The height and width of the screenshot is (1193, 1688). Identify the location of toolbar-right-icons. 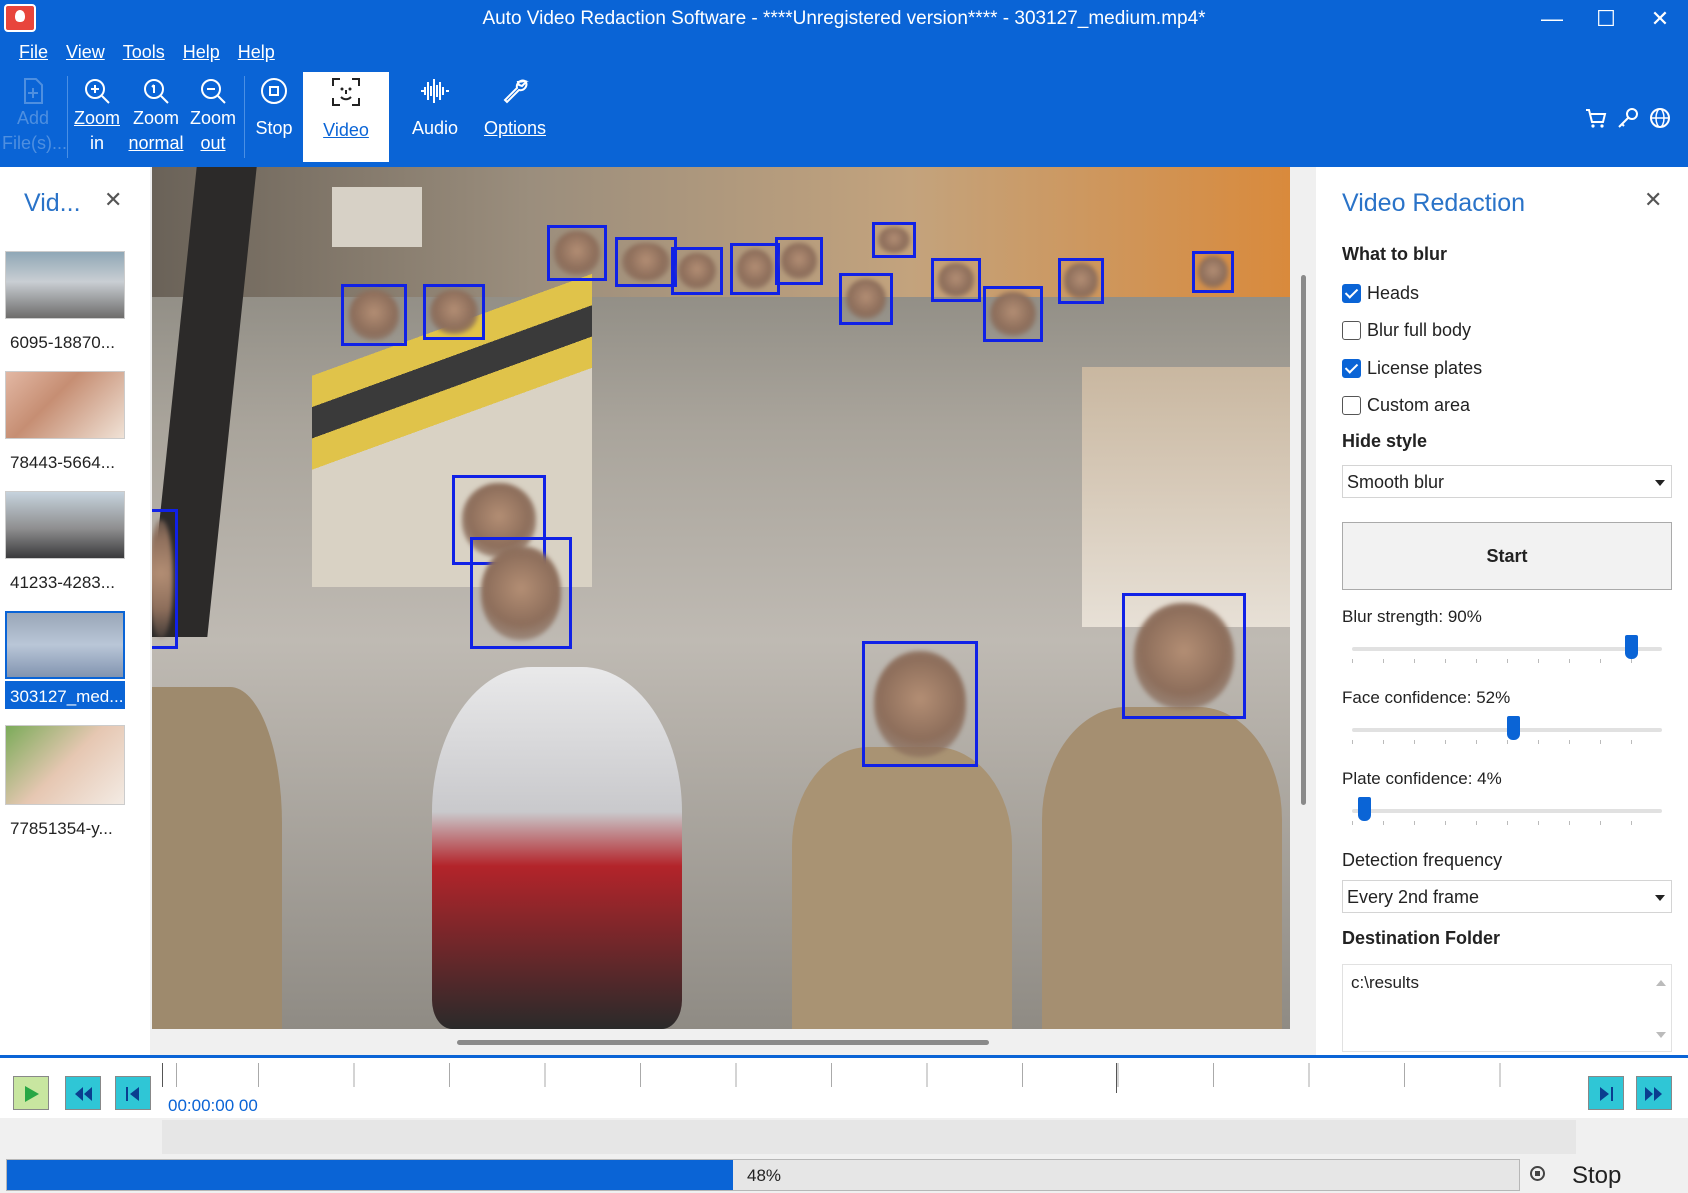
(1628, 118).